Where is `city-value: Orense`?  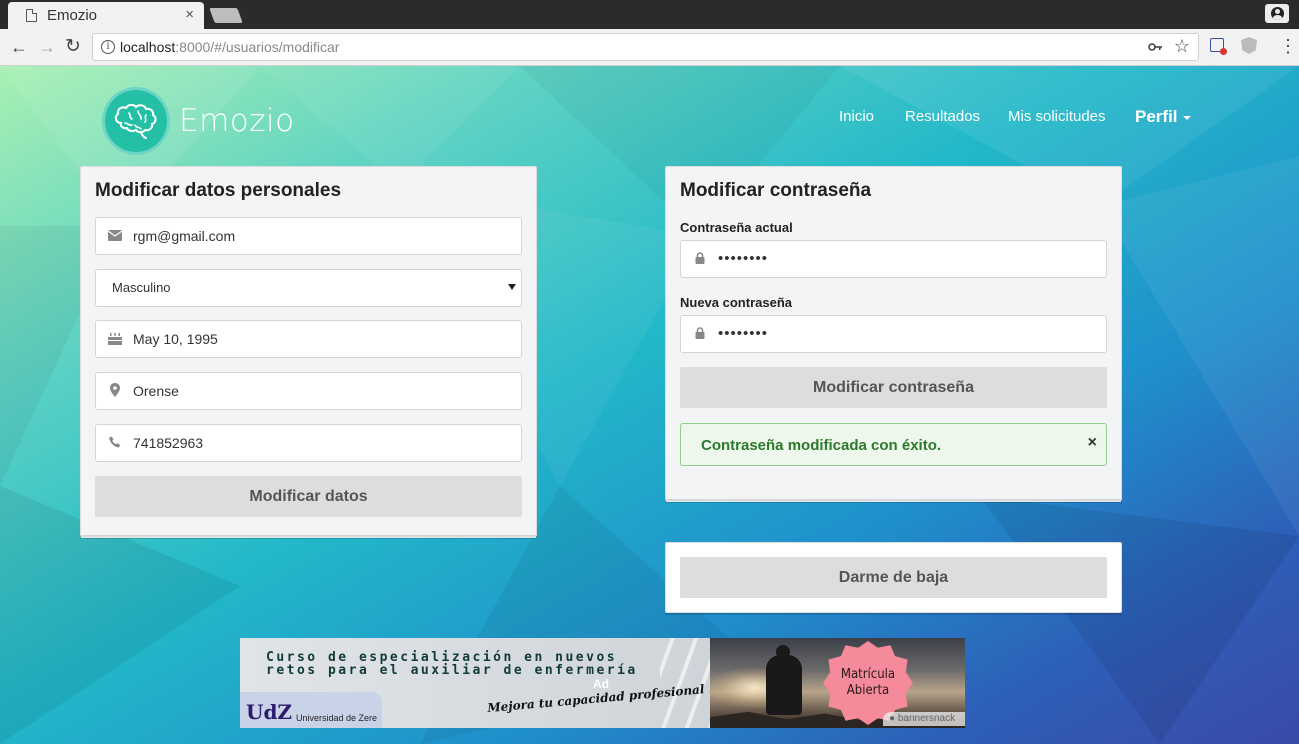
city-value: Orense is located at coordinates (156, 391).